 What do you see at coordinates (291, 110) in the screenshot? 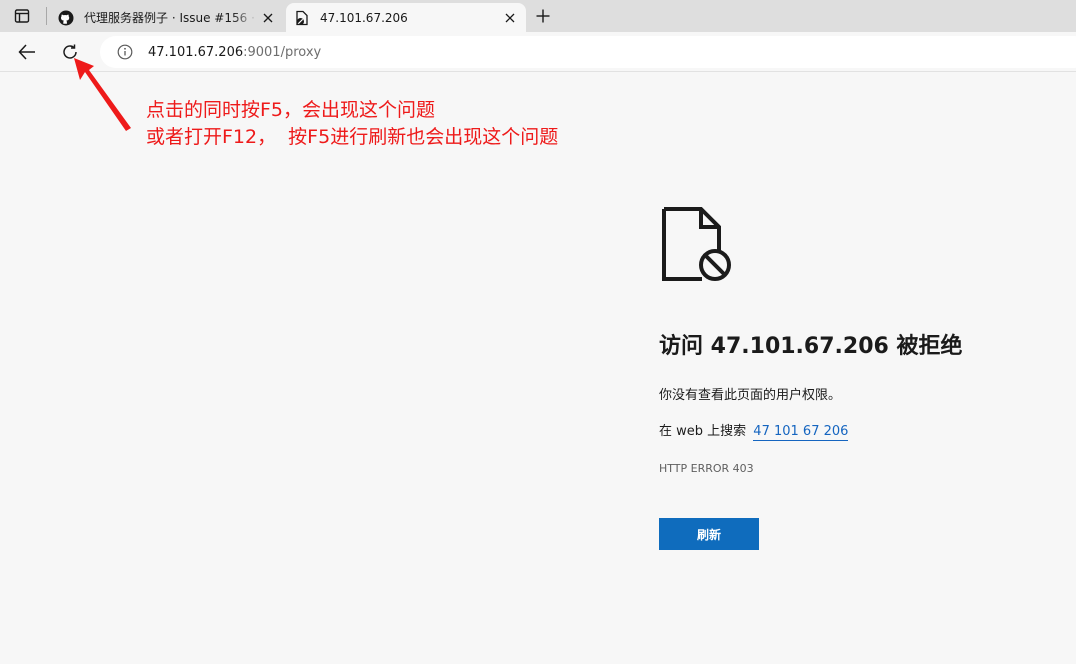
I see `annotation-line-1: 点击的同时按F5，会出现这个问题` at bounding box center [291, 110].